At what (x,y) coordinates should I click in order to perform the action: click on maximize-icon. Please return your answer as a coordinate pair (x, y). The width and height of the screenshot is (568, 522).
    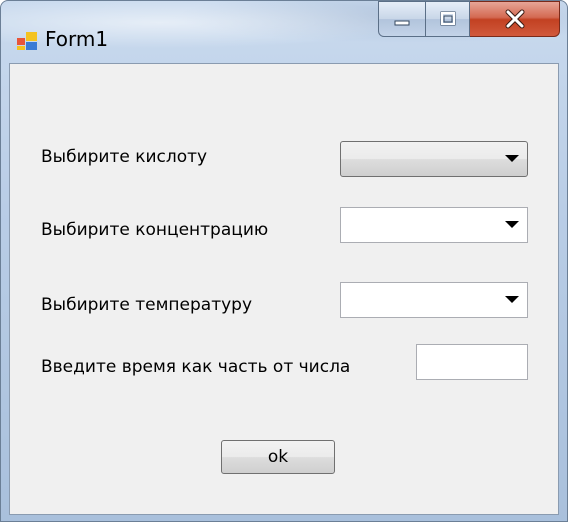
    Looking at the image, I should click on (447, 18).